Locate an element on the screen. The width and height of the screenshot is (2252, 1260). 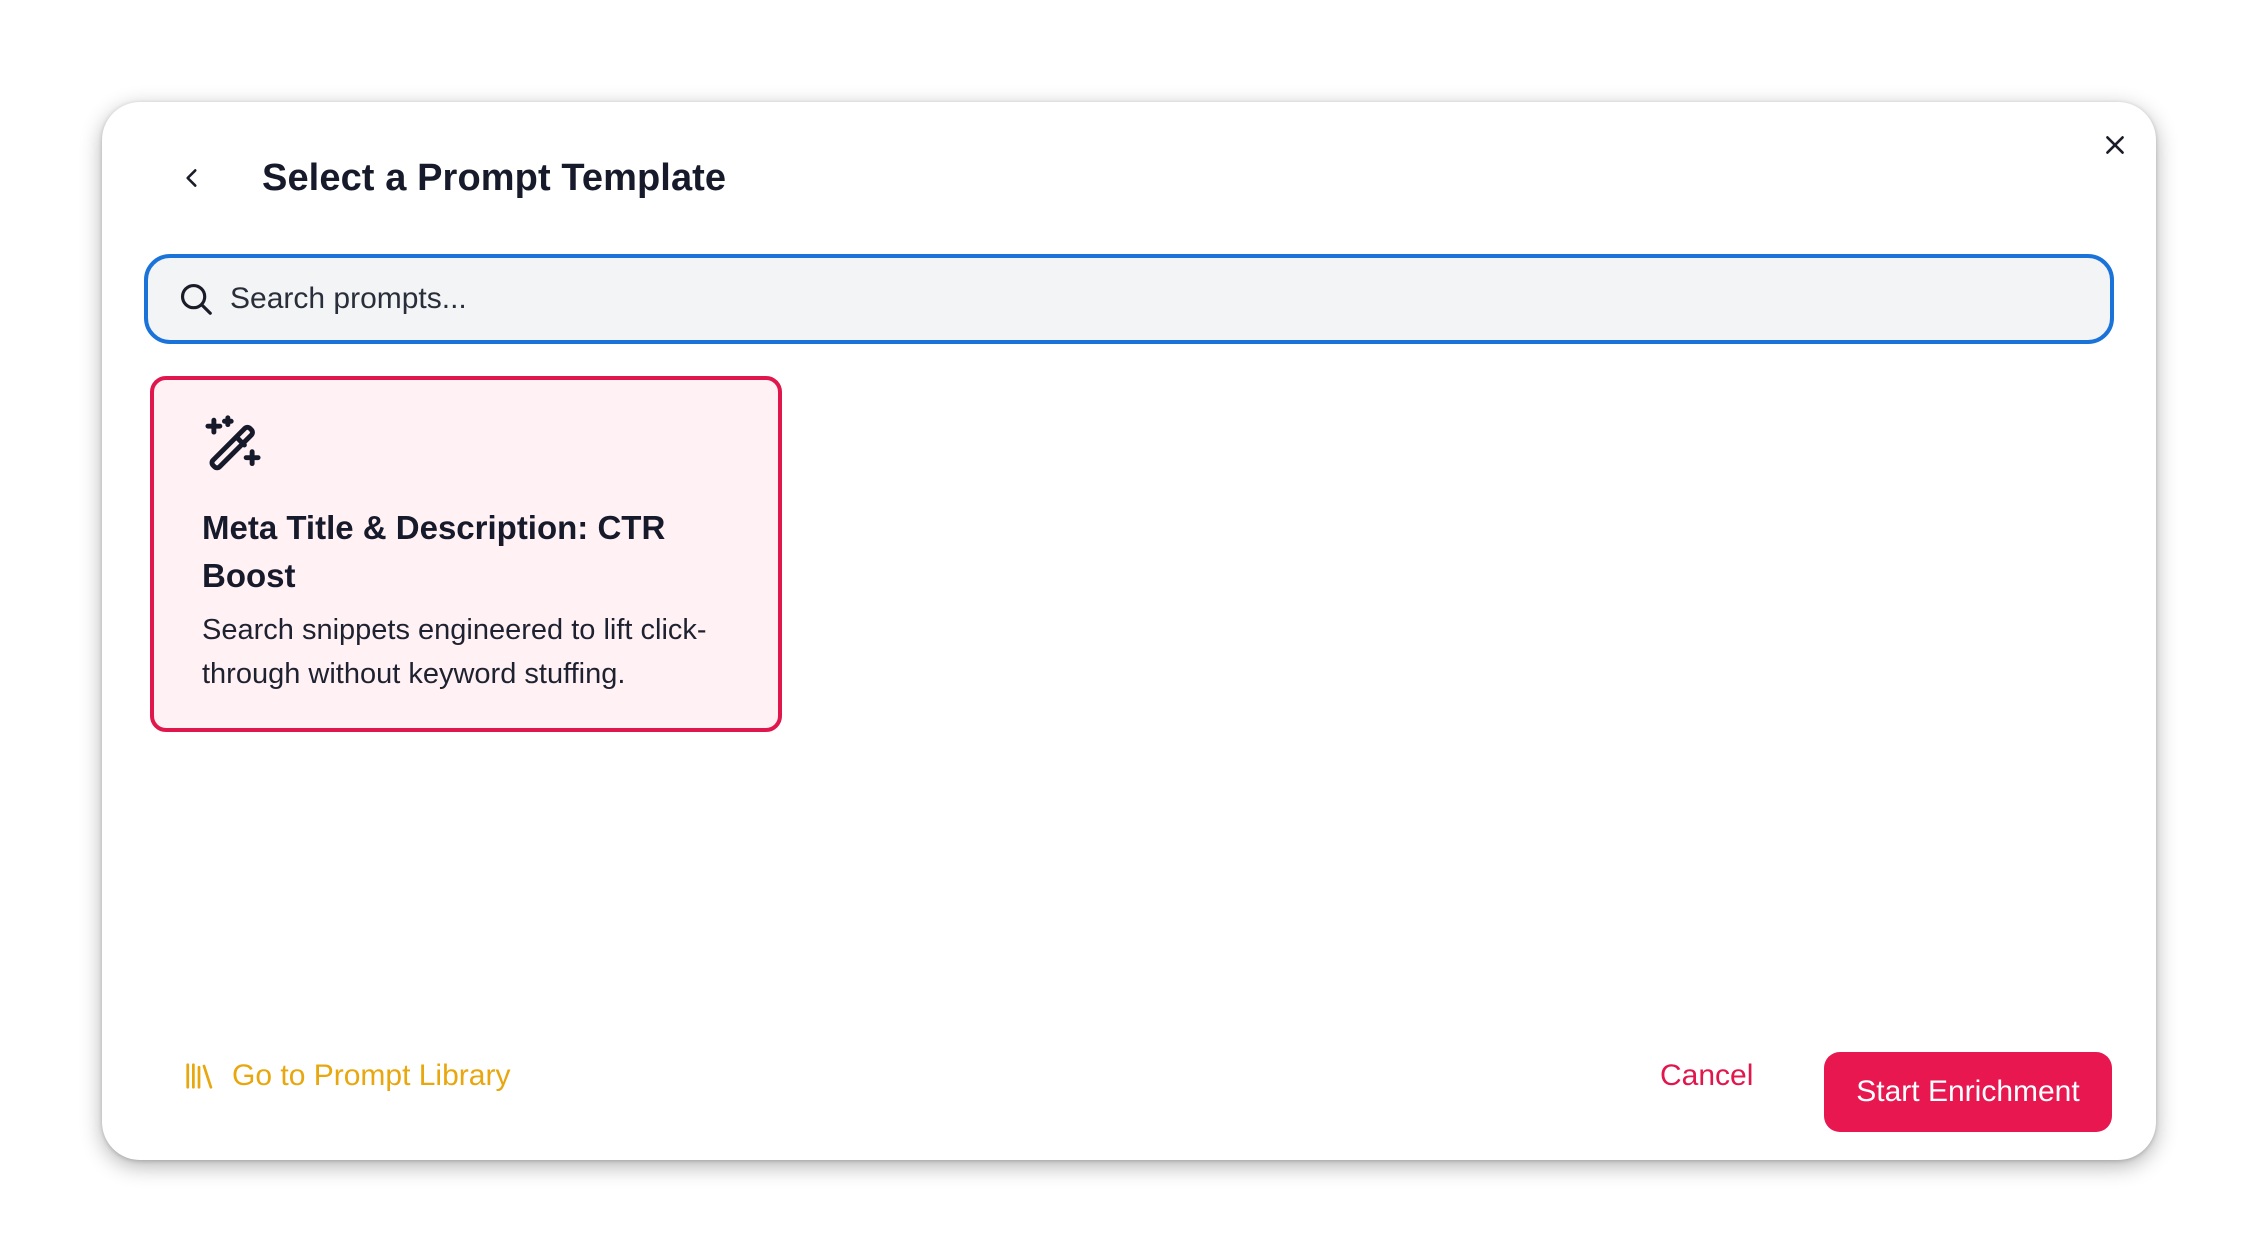
close-button is located at coordinates (2115, 145).